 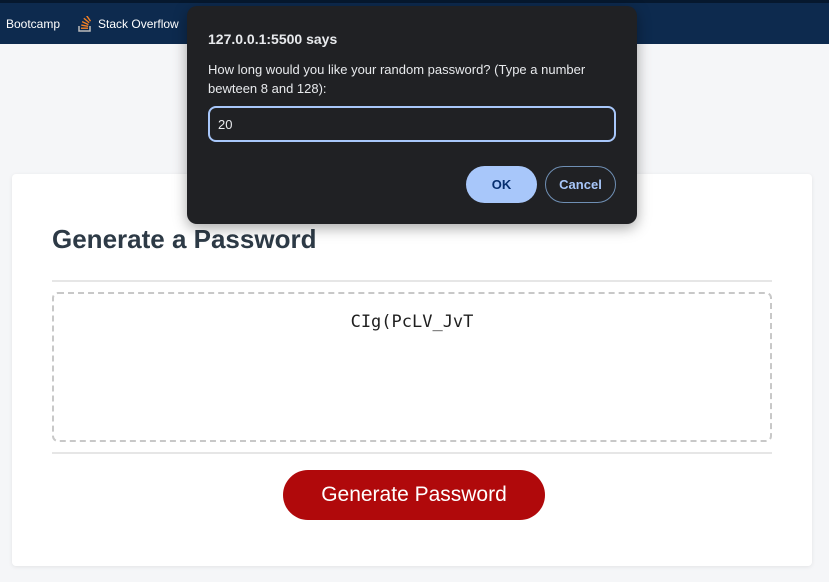 What do you see at coordinates (501, 184) in the screenshot?
I see `ok-button: OK` at bounding box center [501, 184].